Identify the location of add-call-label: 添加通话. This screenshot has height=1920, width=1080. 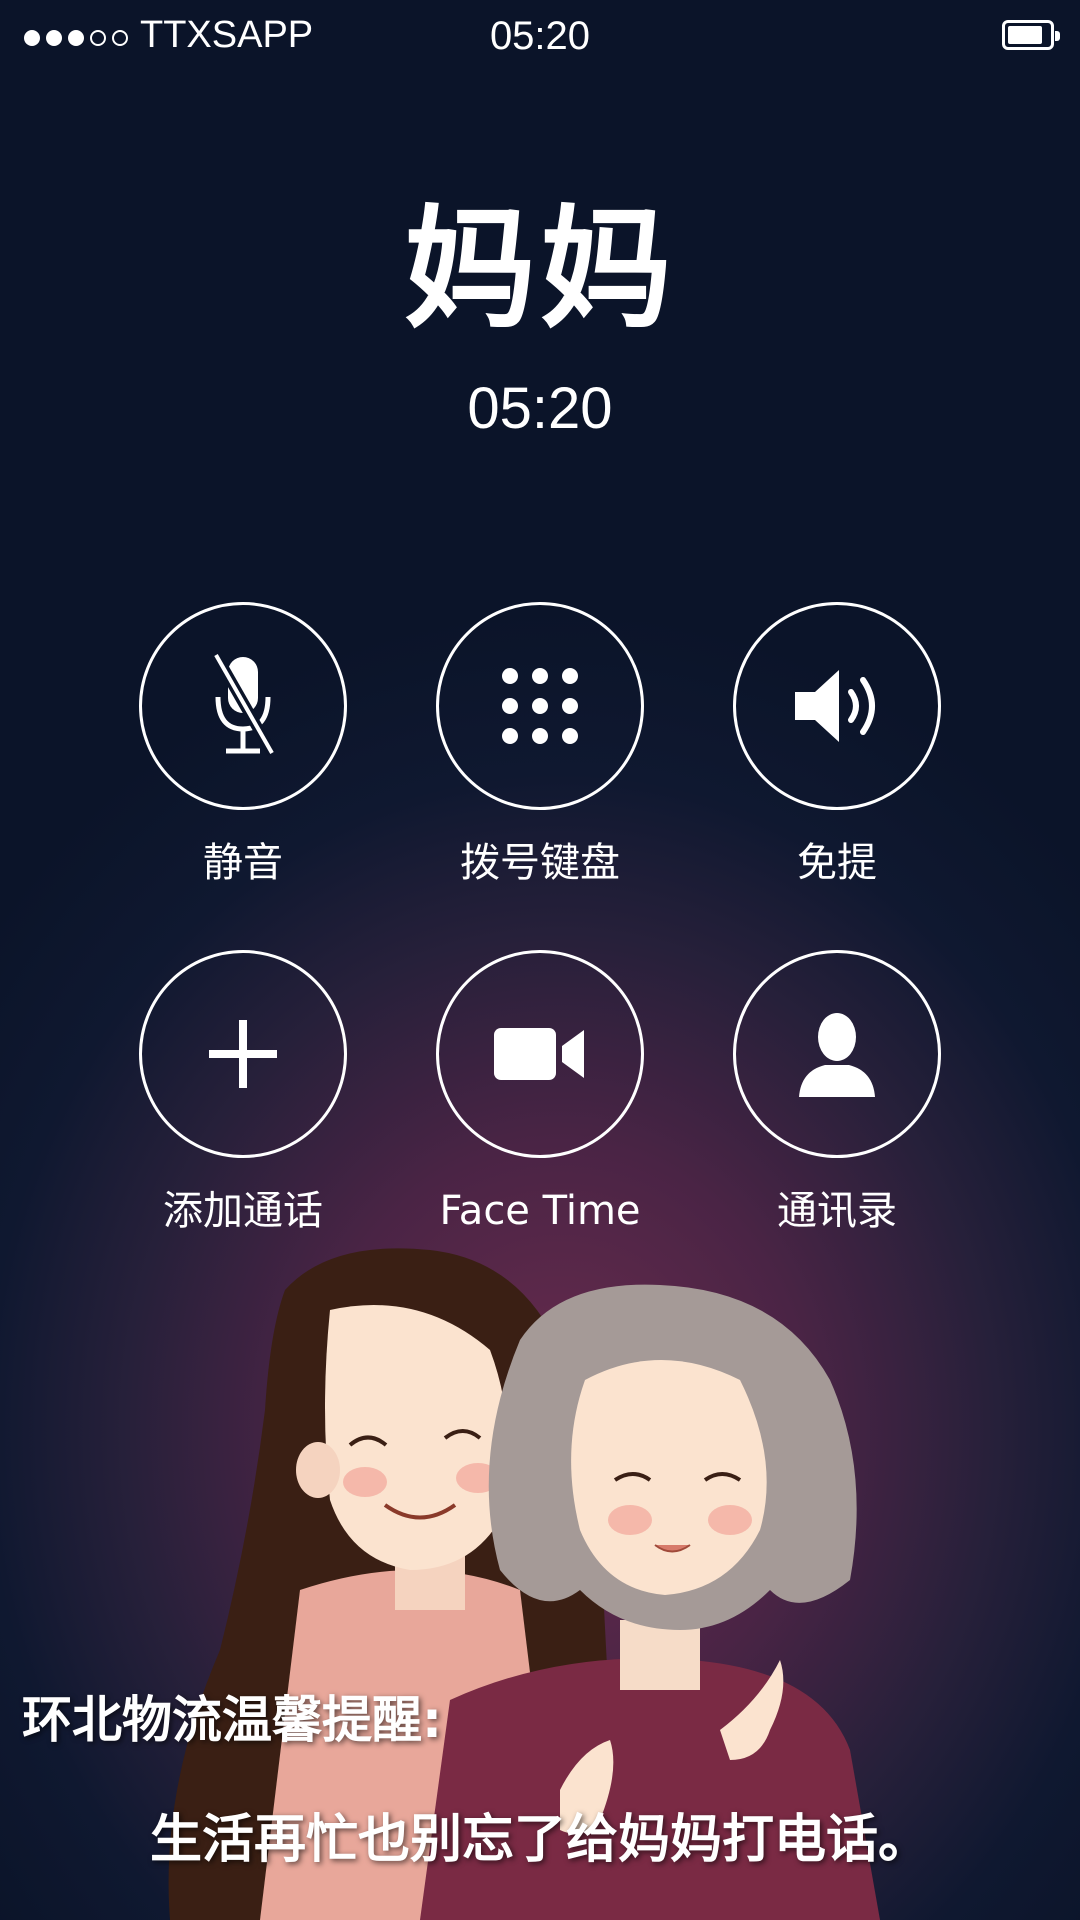
(243, 1211).